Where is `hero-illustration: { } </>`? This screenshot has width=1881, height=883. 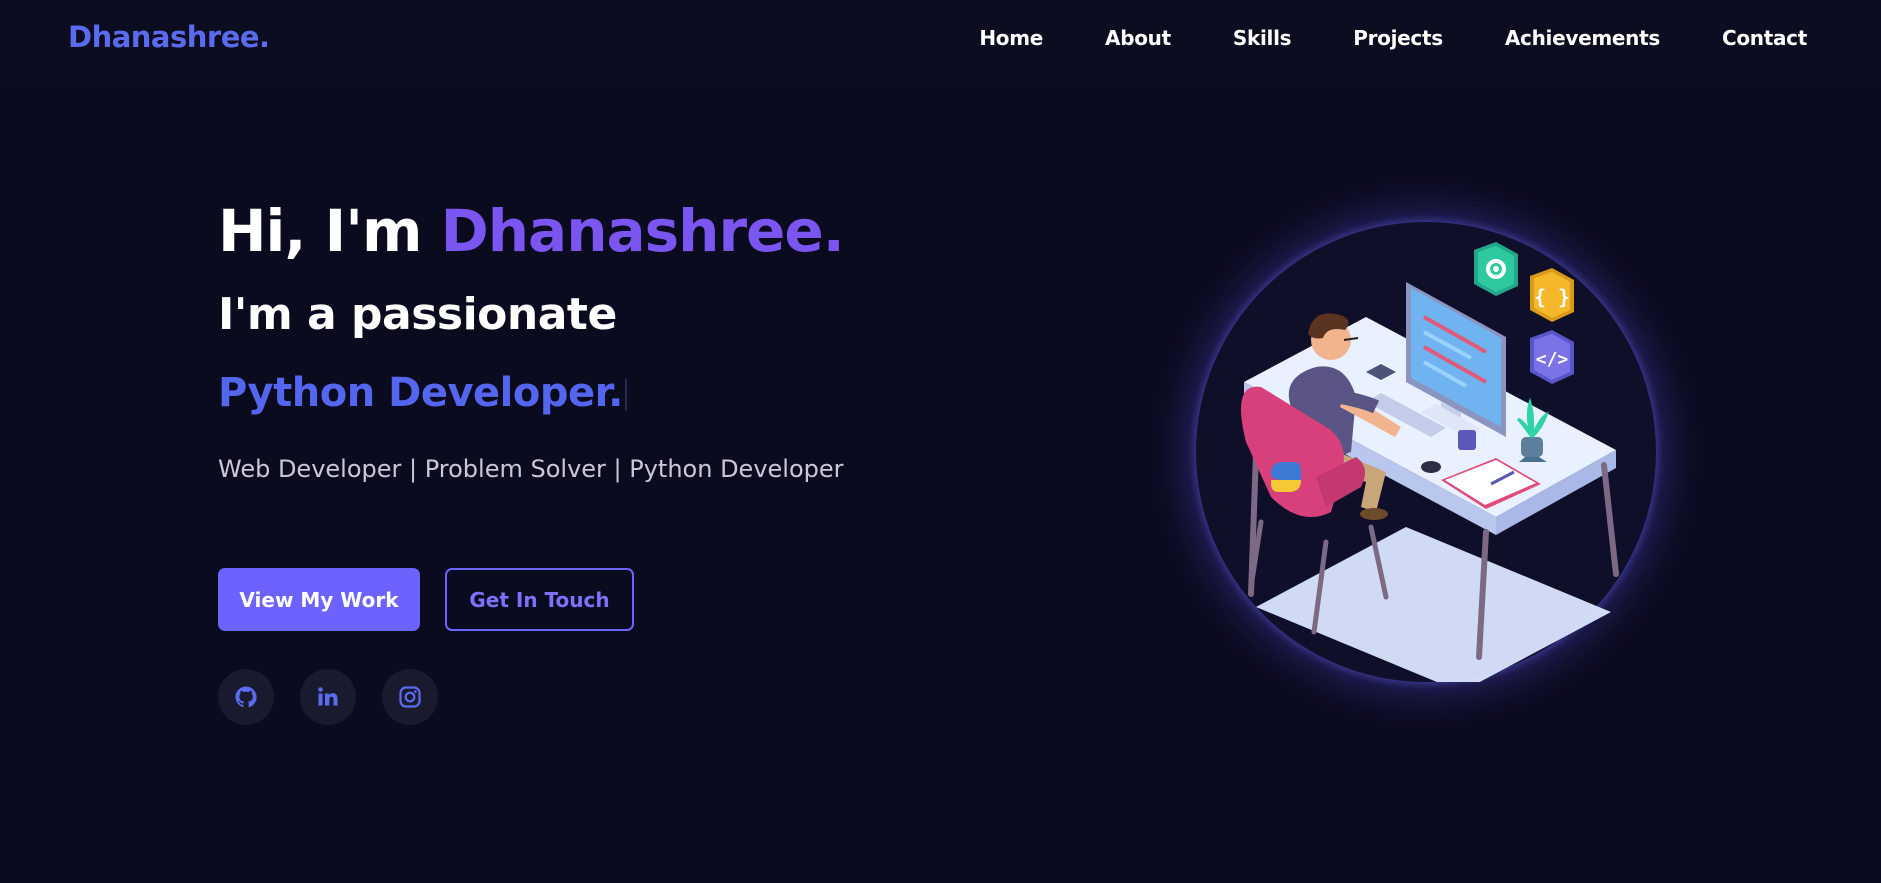 hero-illustration: { } </> is located at coordinates (1426, 457).